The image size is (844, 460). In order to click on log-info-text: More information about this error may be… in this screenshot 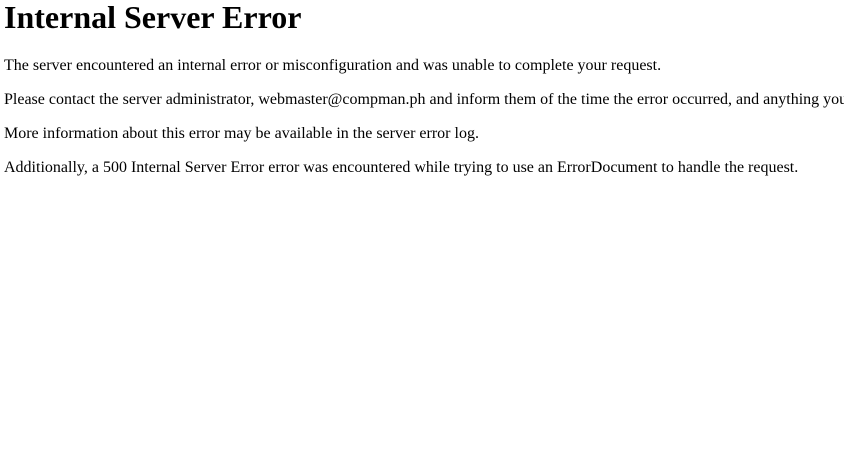, I will do `click(241, 133)`.